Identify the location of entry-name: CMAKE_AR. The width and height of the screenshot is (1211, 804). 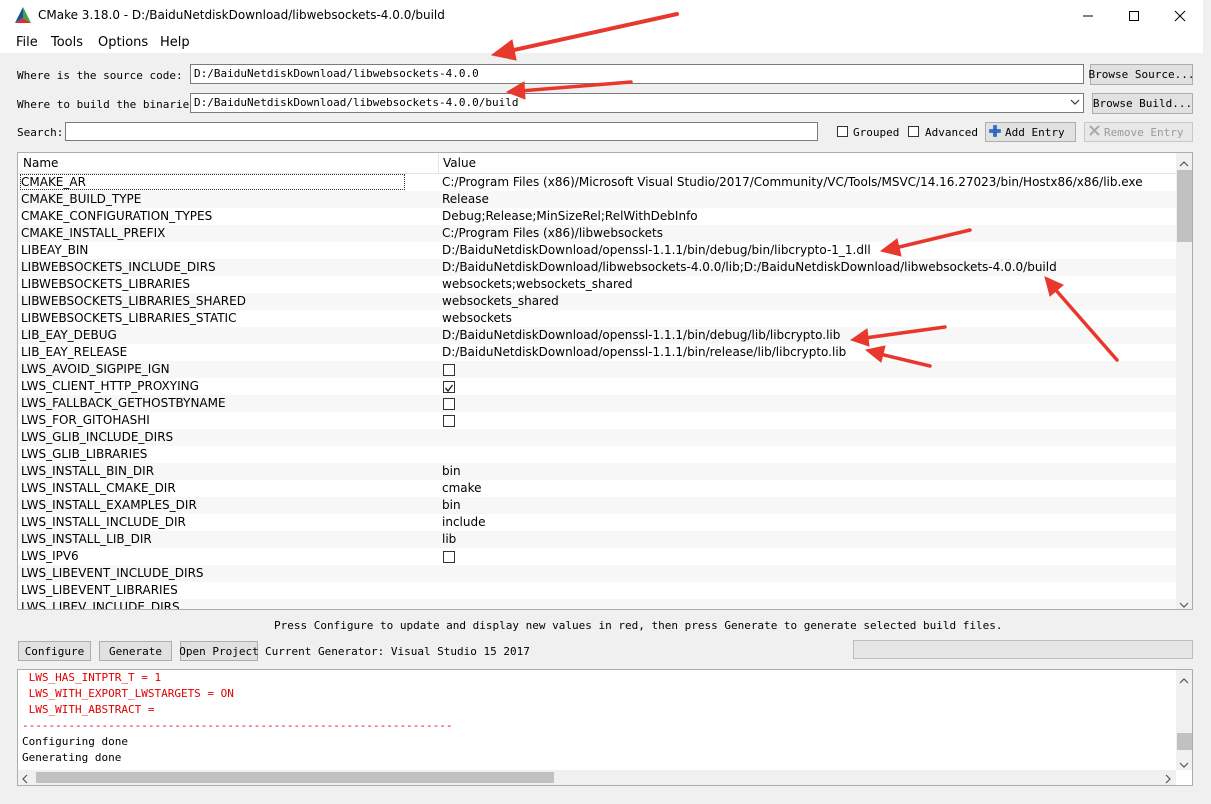
(212, 182).